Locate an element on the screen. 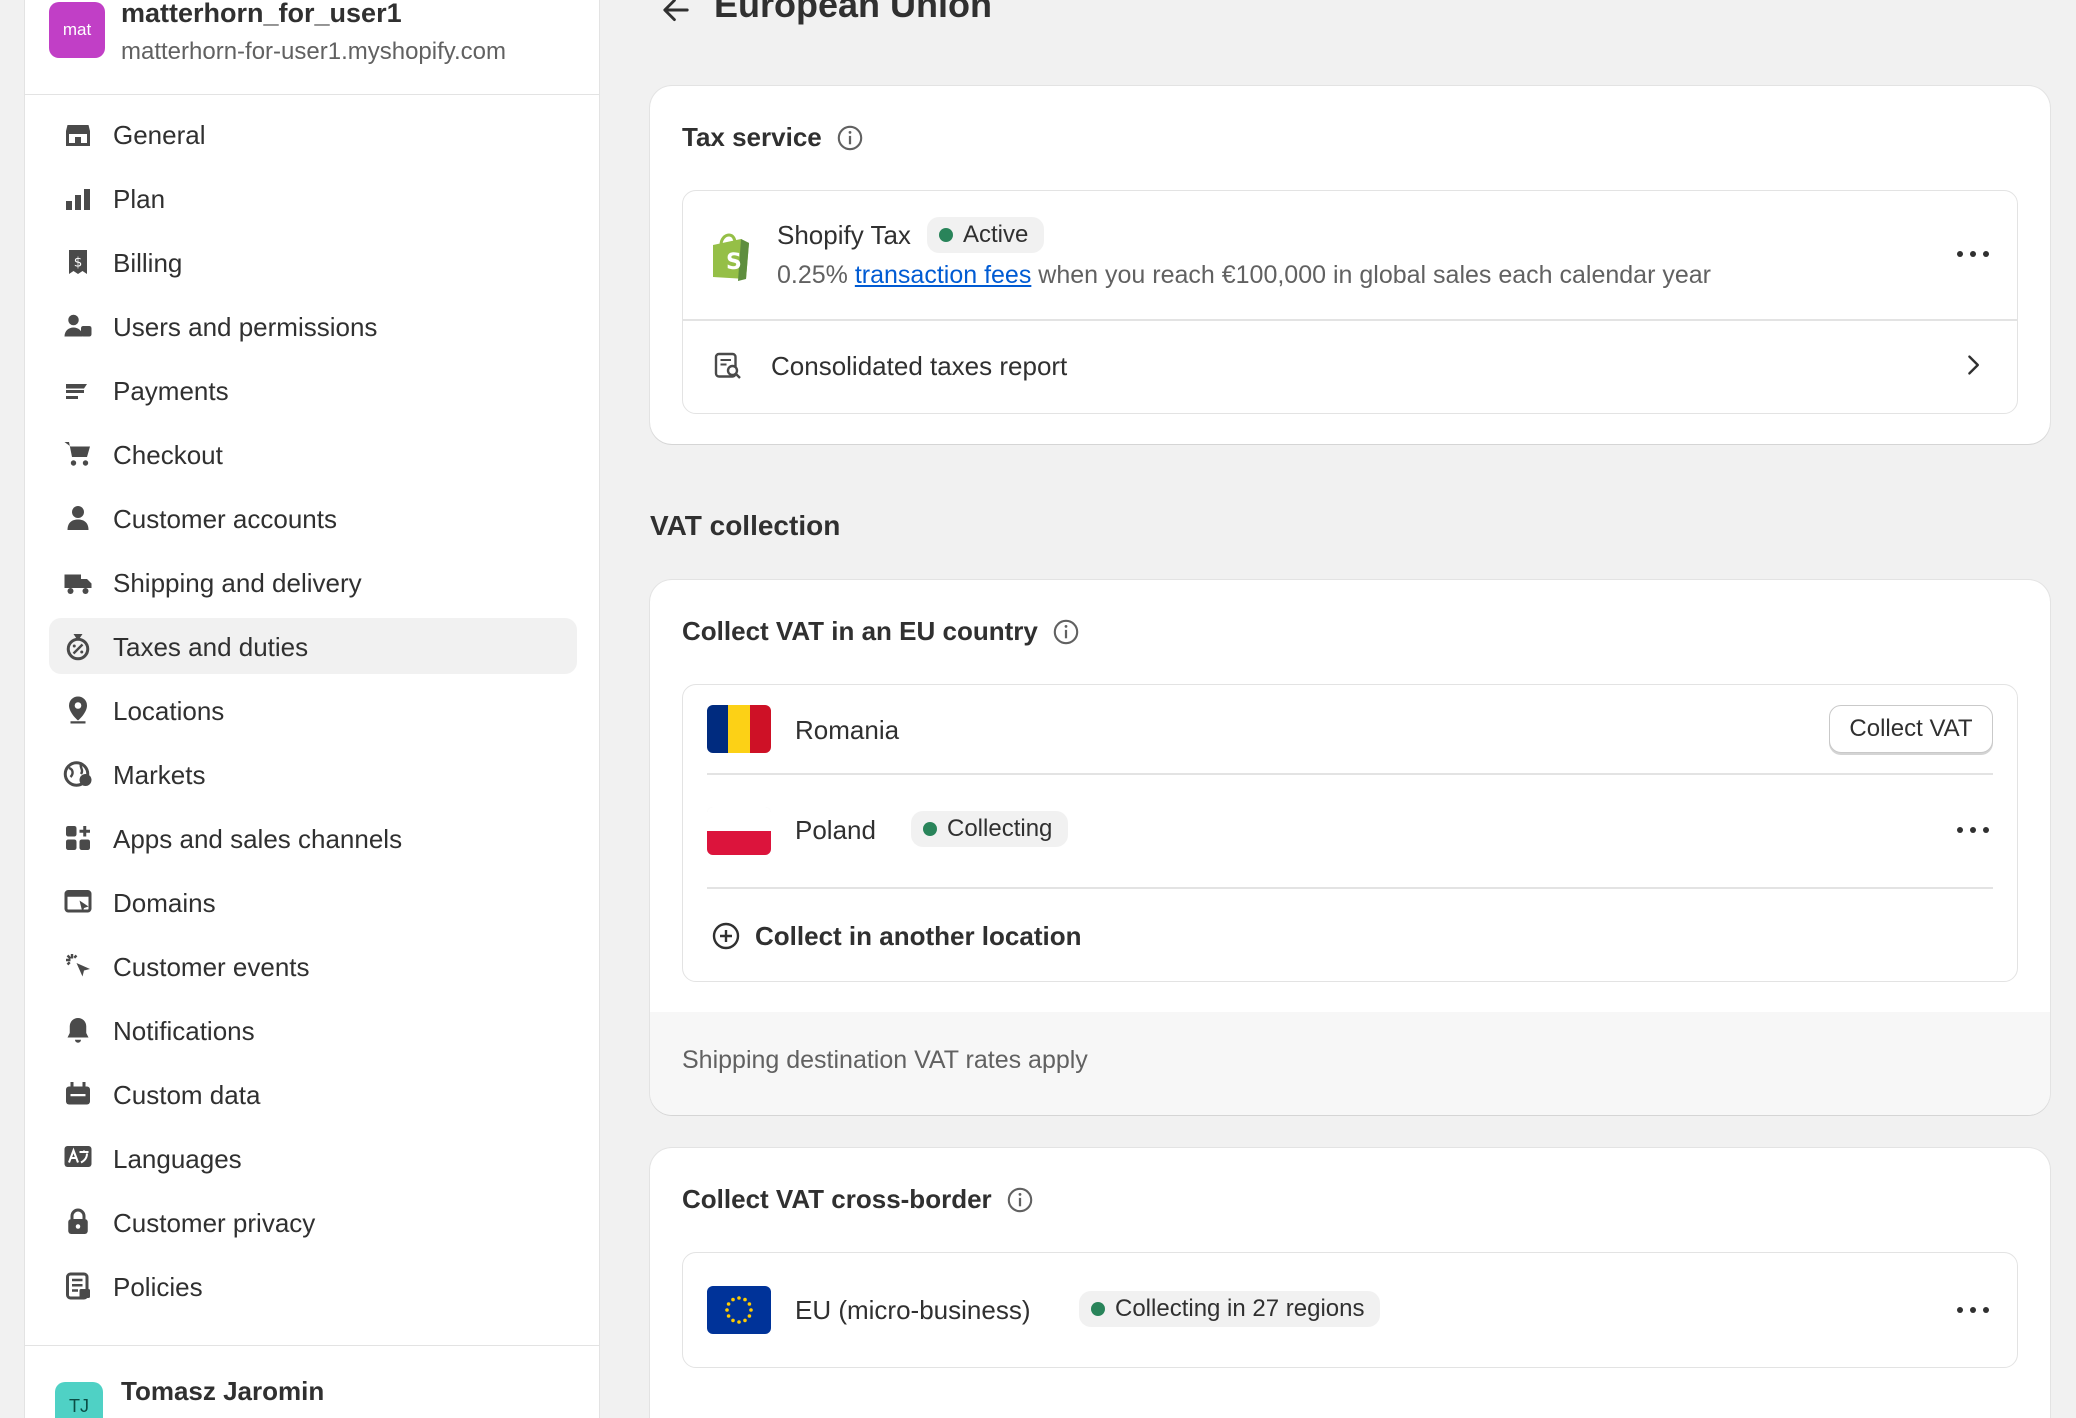  nav-item-general: General is located at coordinates (313, 134).